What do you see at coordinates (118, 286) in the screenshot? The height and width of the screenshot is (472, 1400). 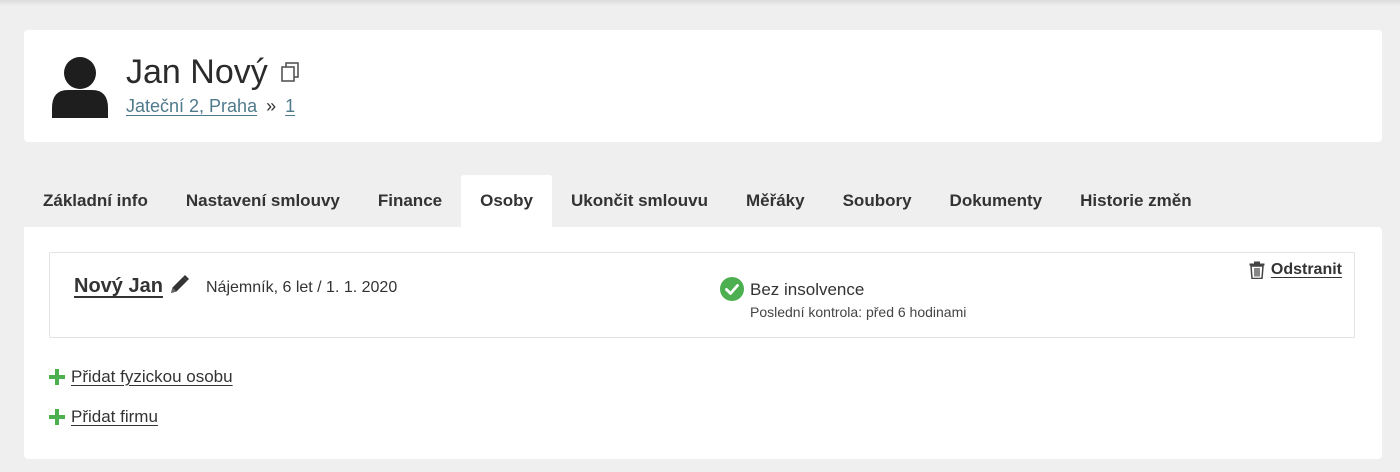 I see `person-name-link: Nový Jan` at bounding box center [118, 286].